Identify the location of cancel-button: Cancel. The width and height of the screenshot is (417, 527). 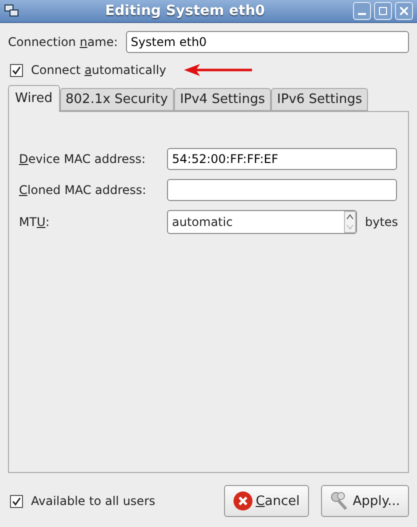
(266, 501).